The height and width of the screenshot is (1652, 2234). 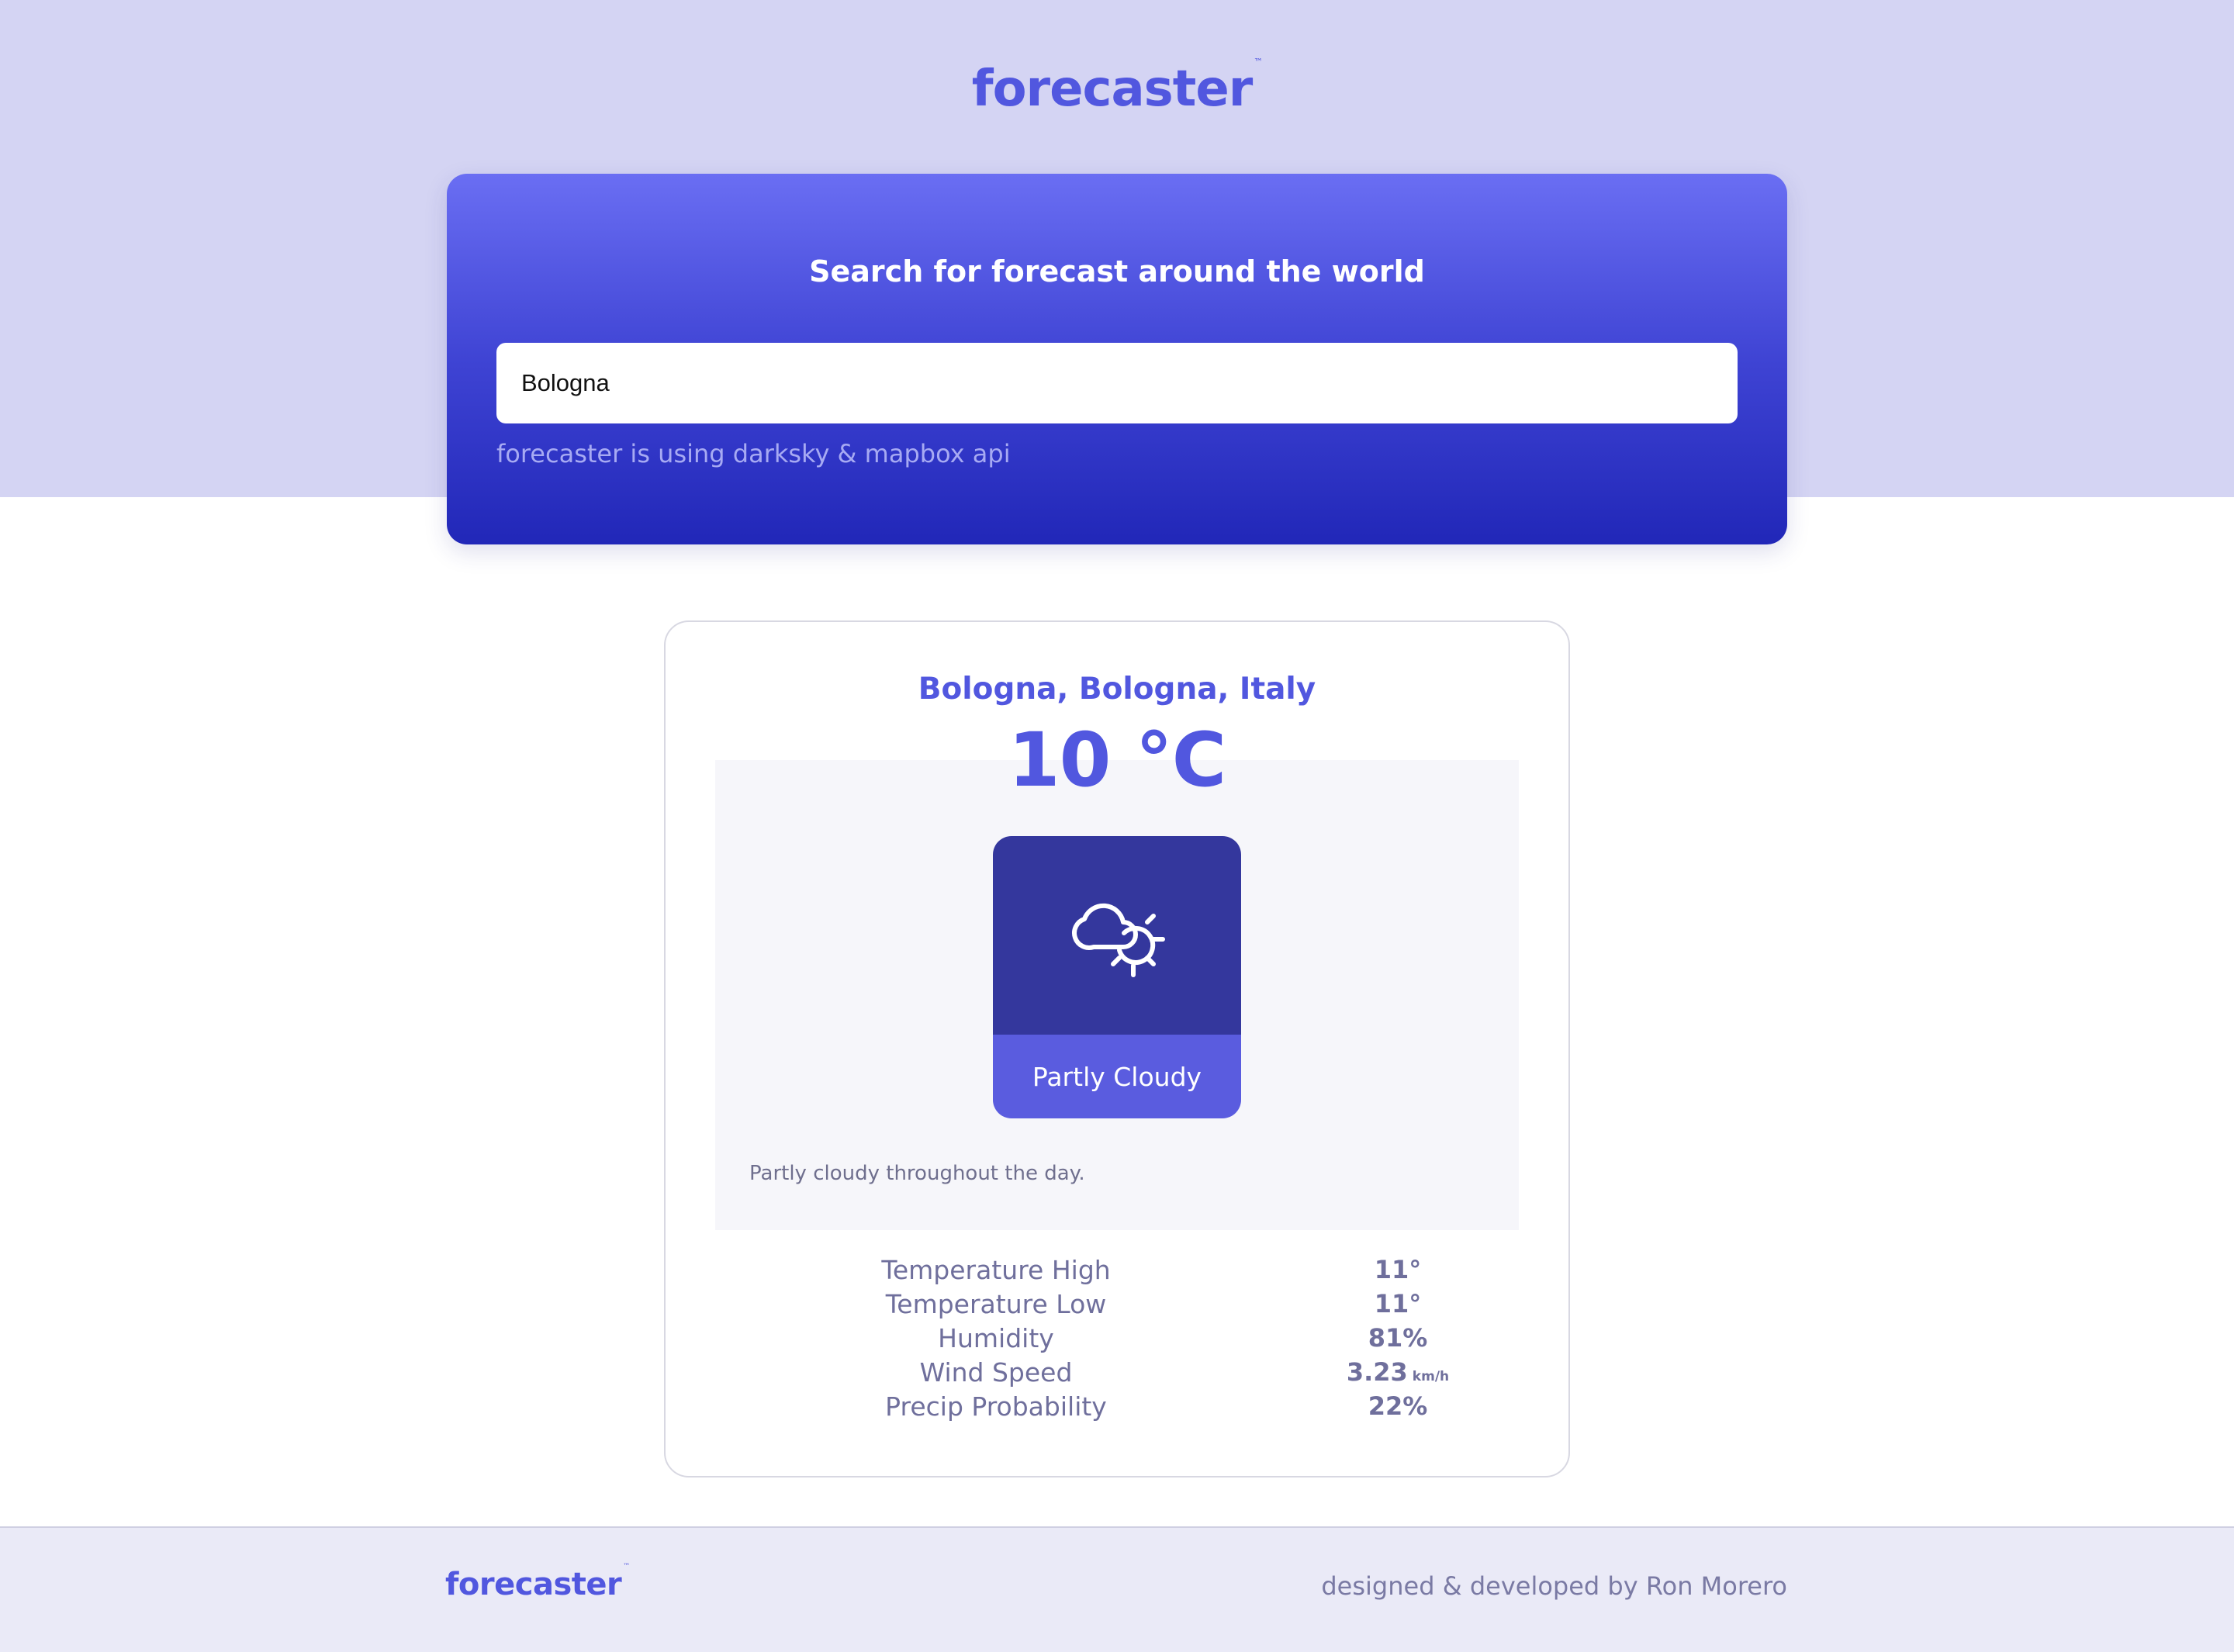 I want to click on stat-label: Temperature High, so click(x=996, y=1270).